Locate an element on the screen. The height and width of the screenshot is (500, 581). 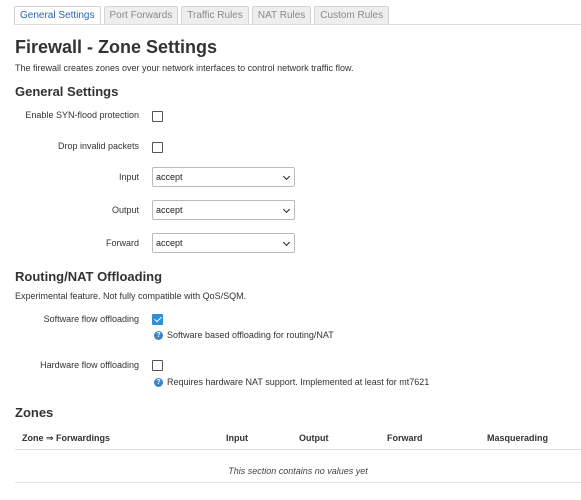
tab-traffic-rules: Traffic Rules is located at coordinates (215, 15).